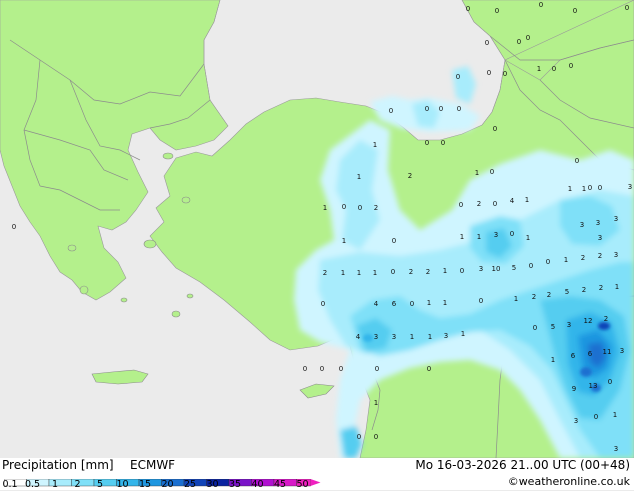 The image size is (634, 491). Describe the element at coordinates (512, 201) in the screenshot. I see `precip-value-label: 4` at that location.